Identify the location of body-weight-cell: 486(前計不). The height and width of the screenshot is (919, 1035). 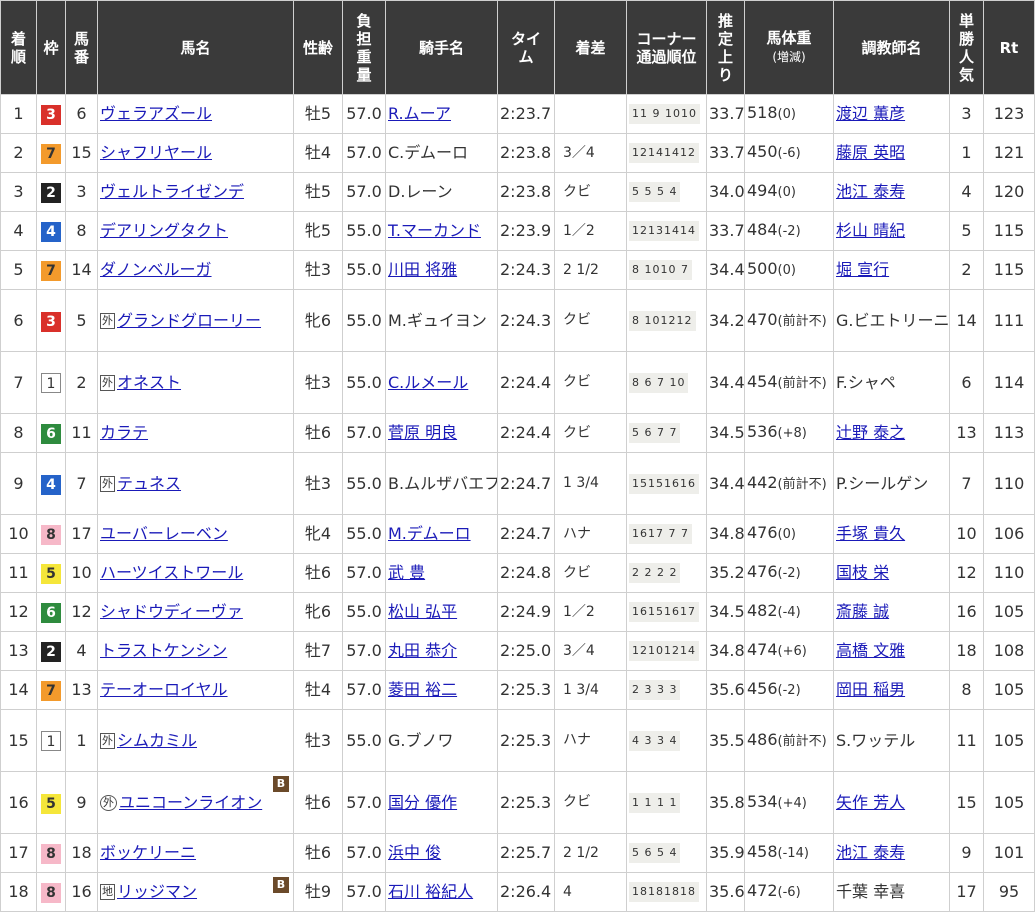
(789, 740).